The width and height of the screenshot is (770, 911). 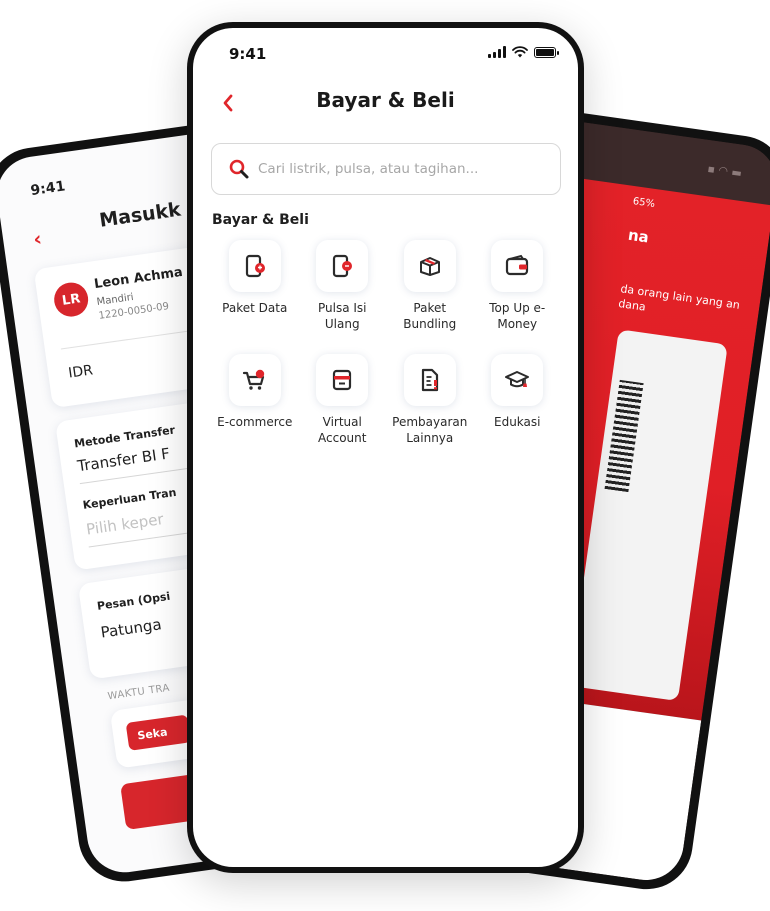 I want to click on menu-item-edukasi: Edukasi, so click(x=518, y=400).